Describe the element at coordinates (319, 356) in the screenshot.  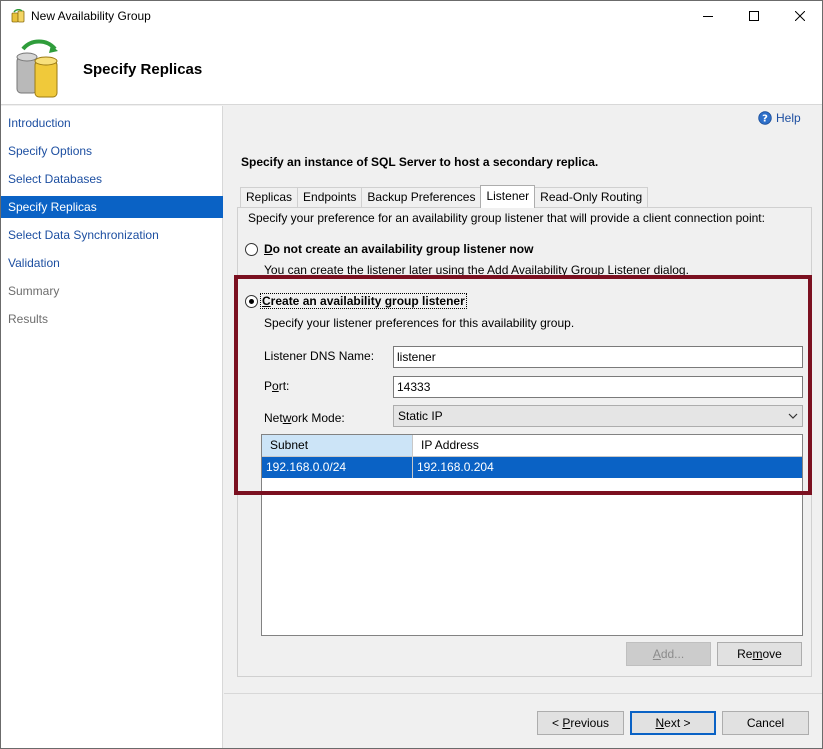
I see `dns-name-label: Listener DNS Name:` at that location.